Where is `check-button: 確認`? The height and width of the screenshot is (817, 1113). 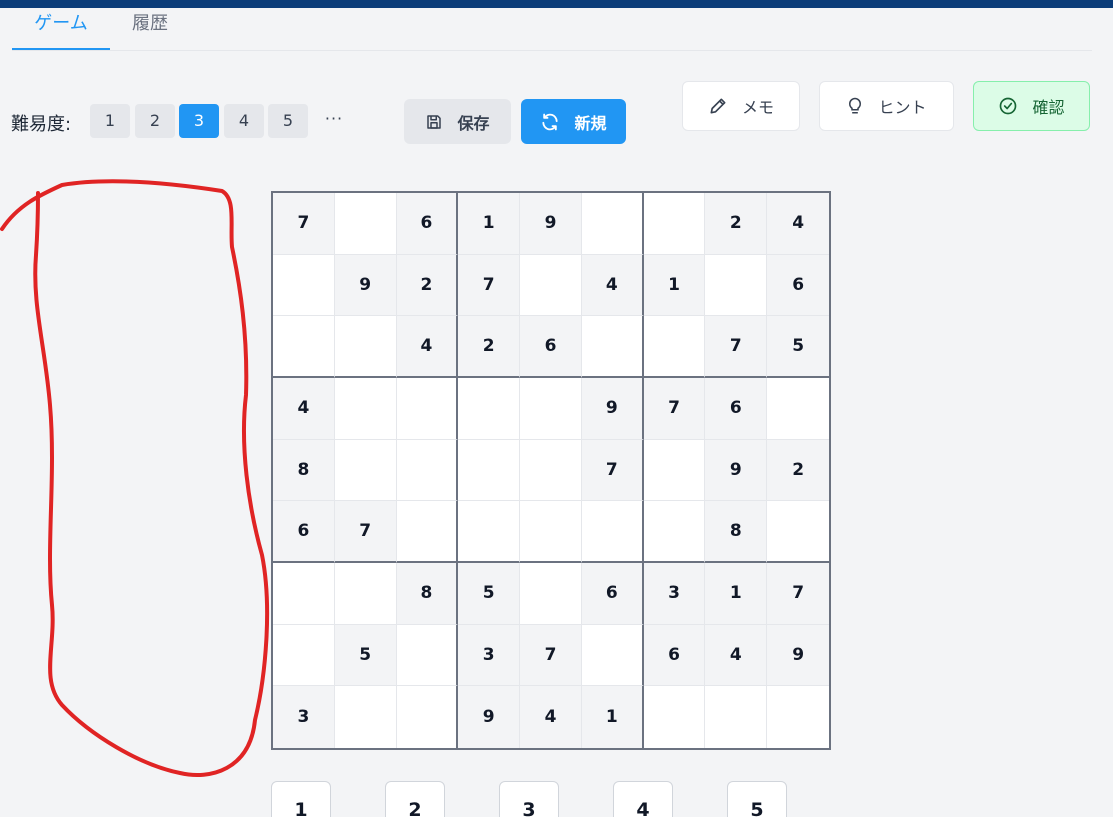 check-button: 確認 is located at coordinates (1031, 106).